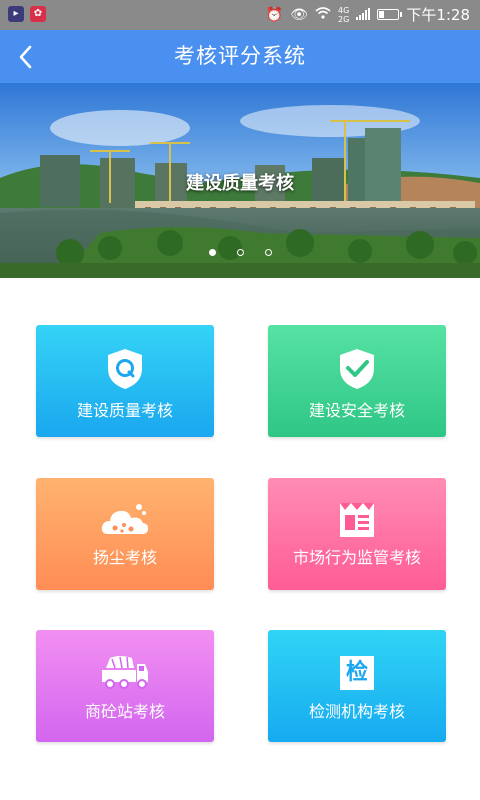  Describe the element at coordinates (357, 369) in the screenshot. I see `shield-check-icon` at that location.